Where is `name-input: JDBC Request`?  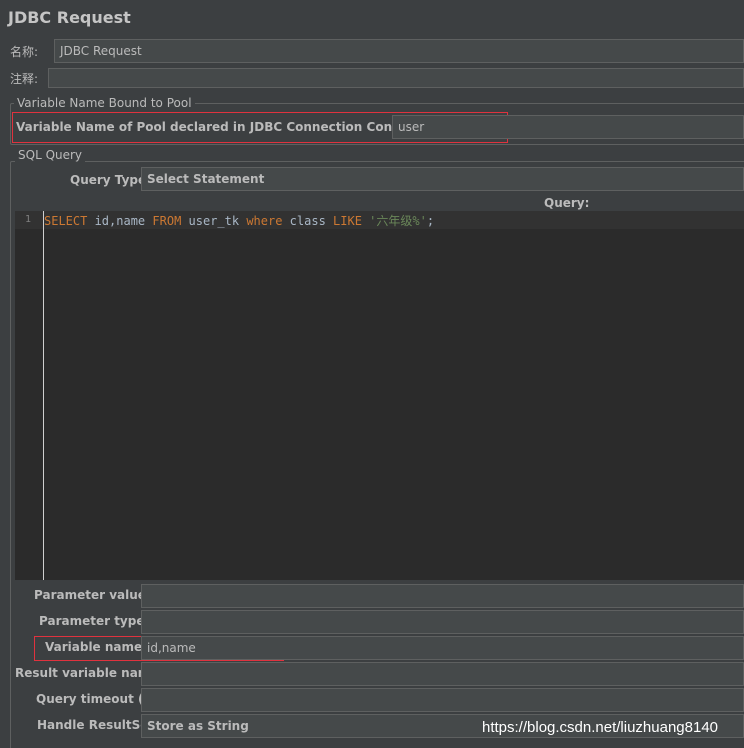 name-input: JDBC Request is located at coordinates (399, 51).